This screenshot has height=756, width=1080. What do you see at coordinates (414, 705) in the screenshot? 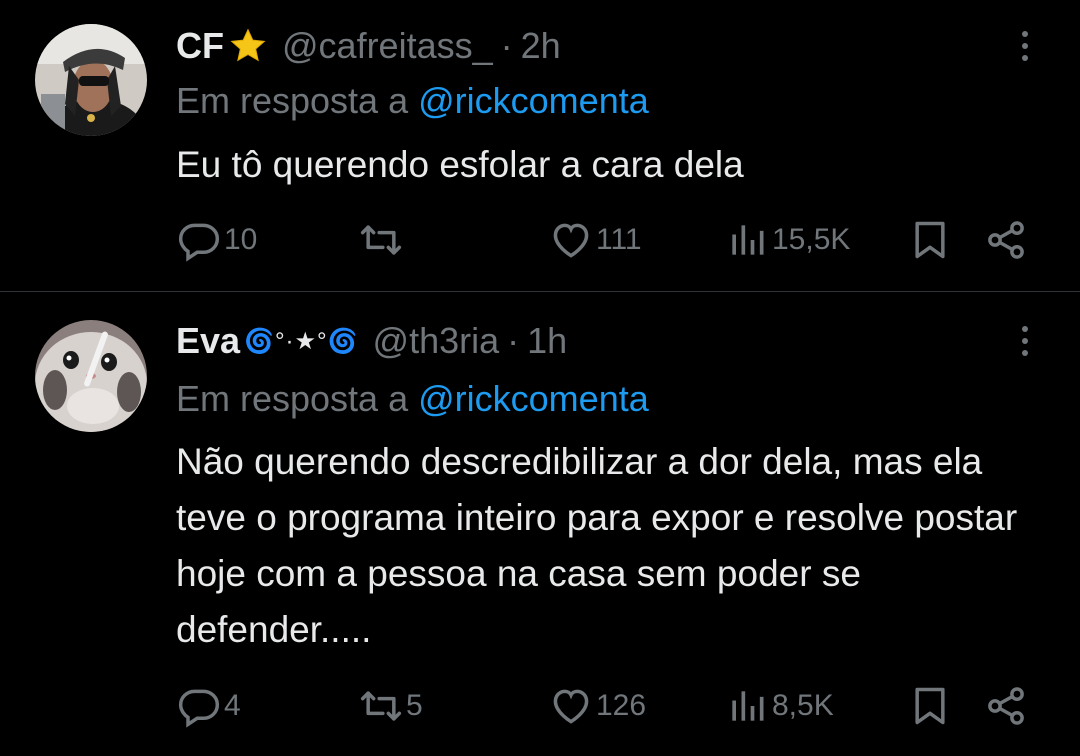
I see `retweet-count: 5` at bounding box center [414, 705].